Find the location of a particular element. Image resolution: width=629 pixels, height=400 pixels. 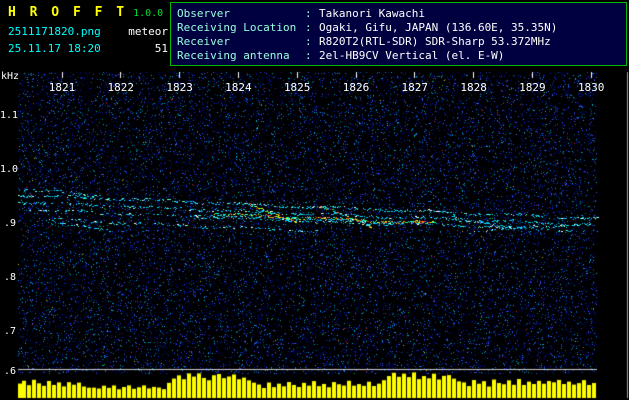

info-value: 2el-HB9CV Vertical (el. E-W) is located at coordinates (412, 55).